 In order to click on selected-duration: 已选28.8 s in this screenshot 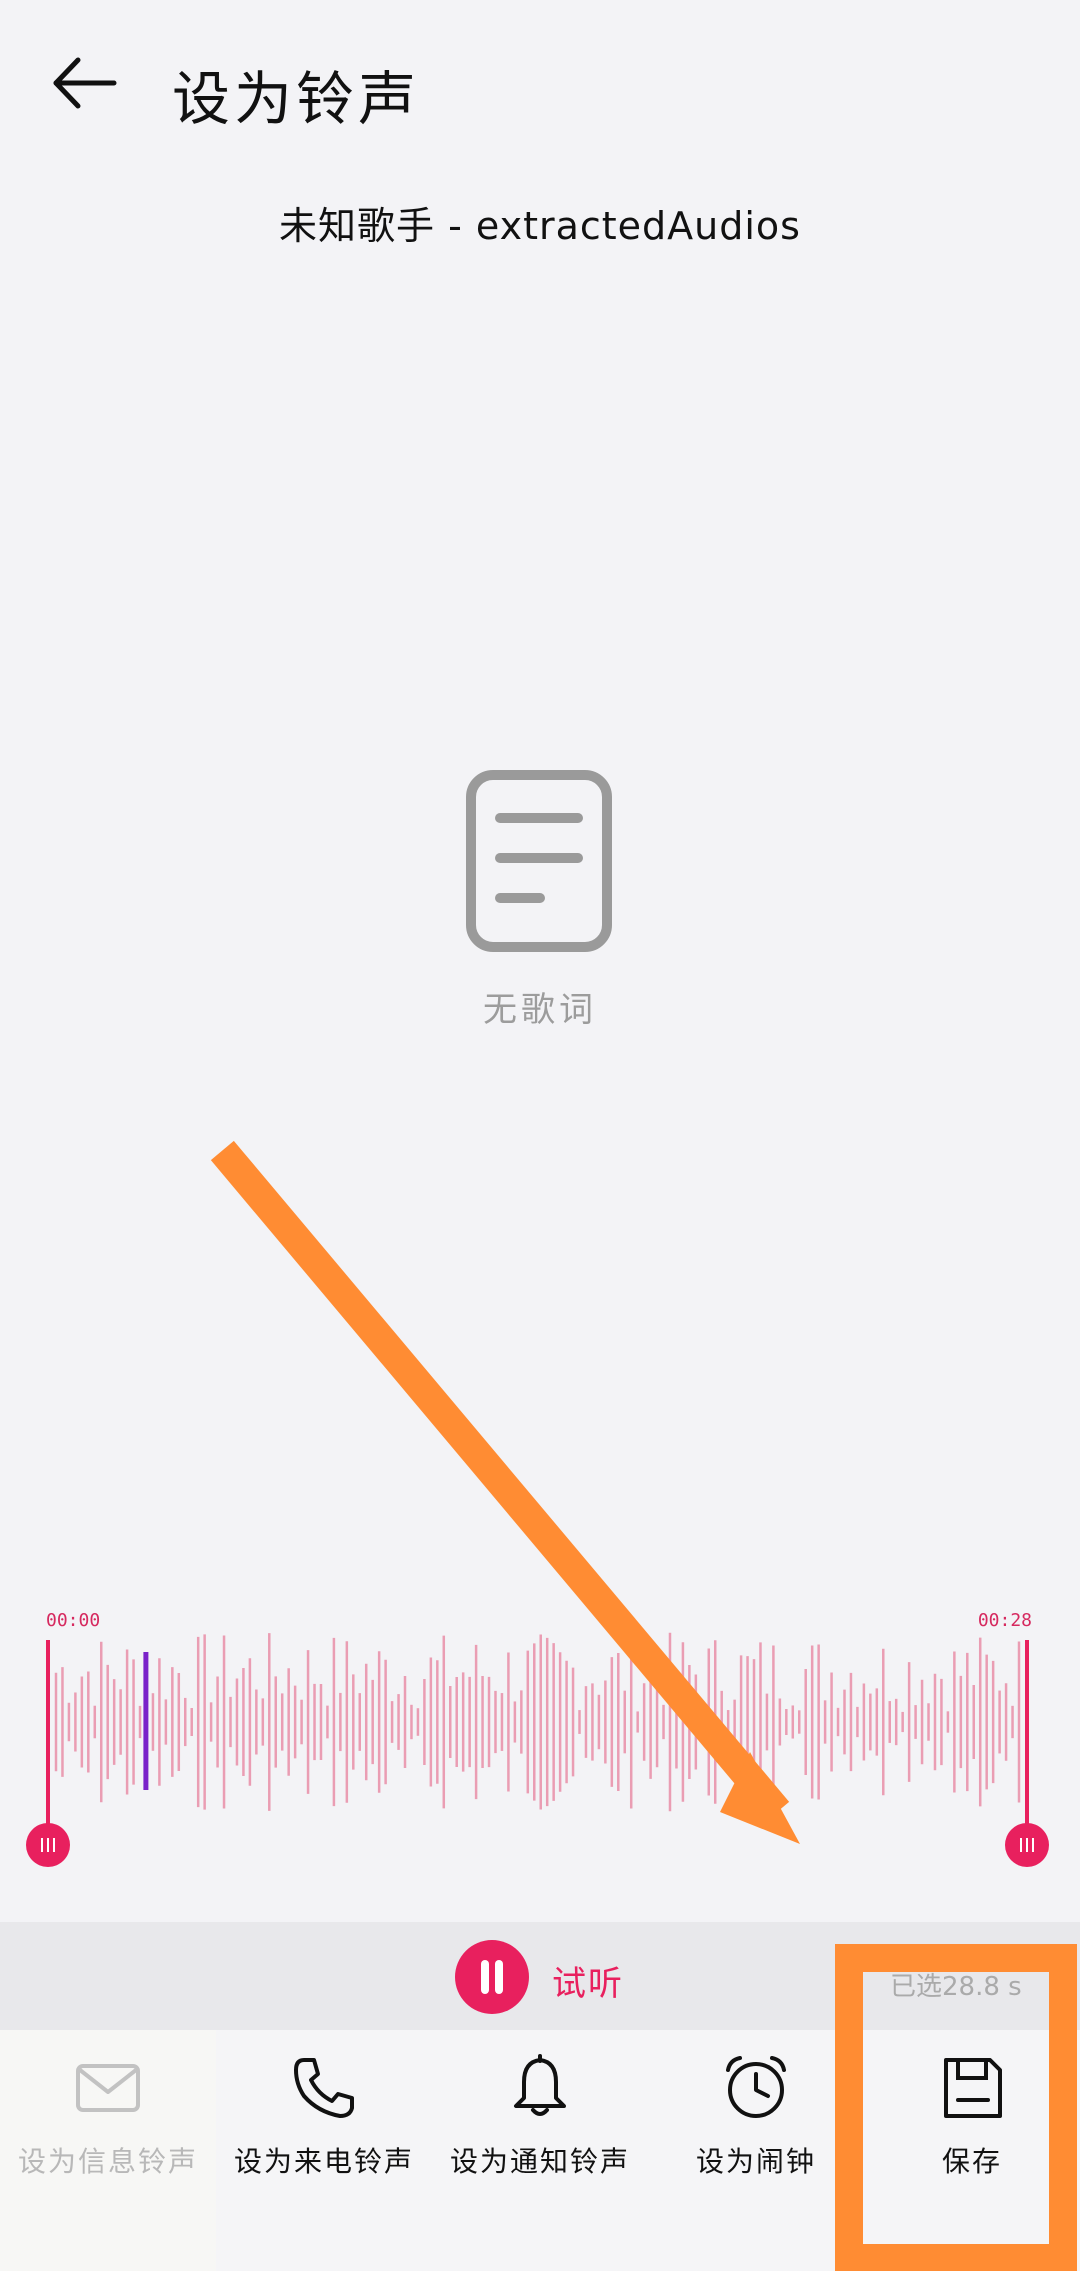, I will do `click(956, 1987)`.